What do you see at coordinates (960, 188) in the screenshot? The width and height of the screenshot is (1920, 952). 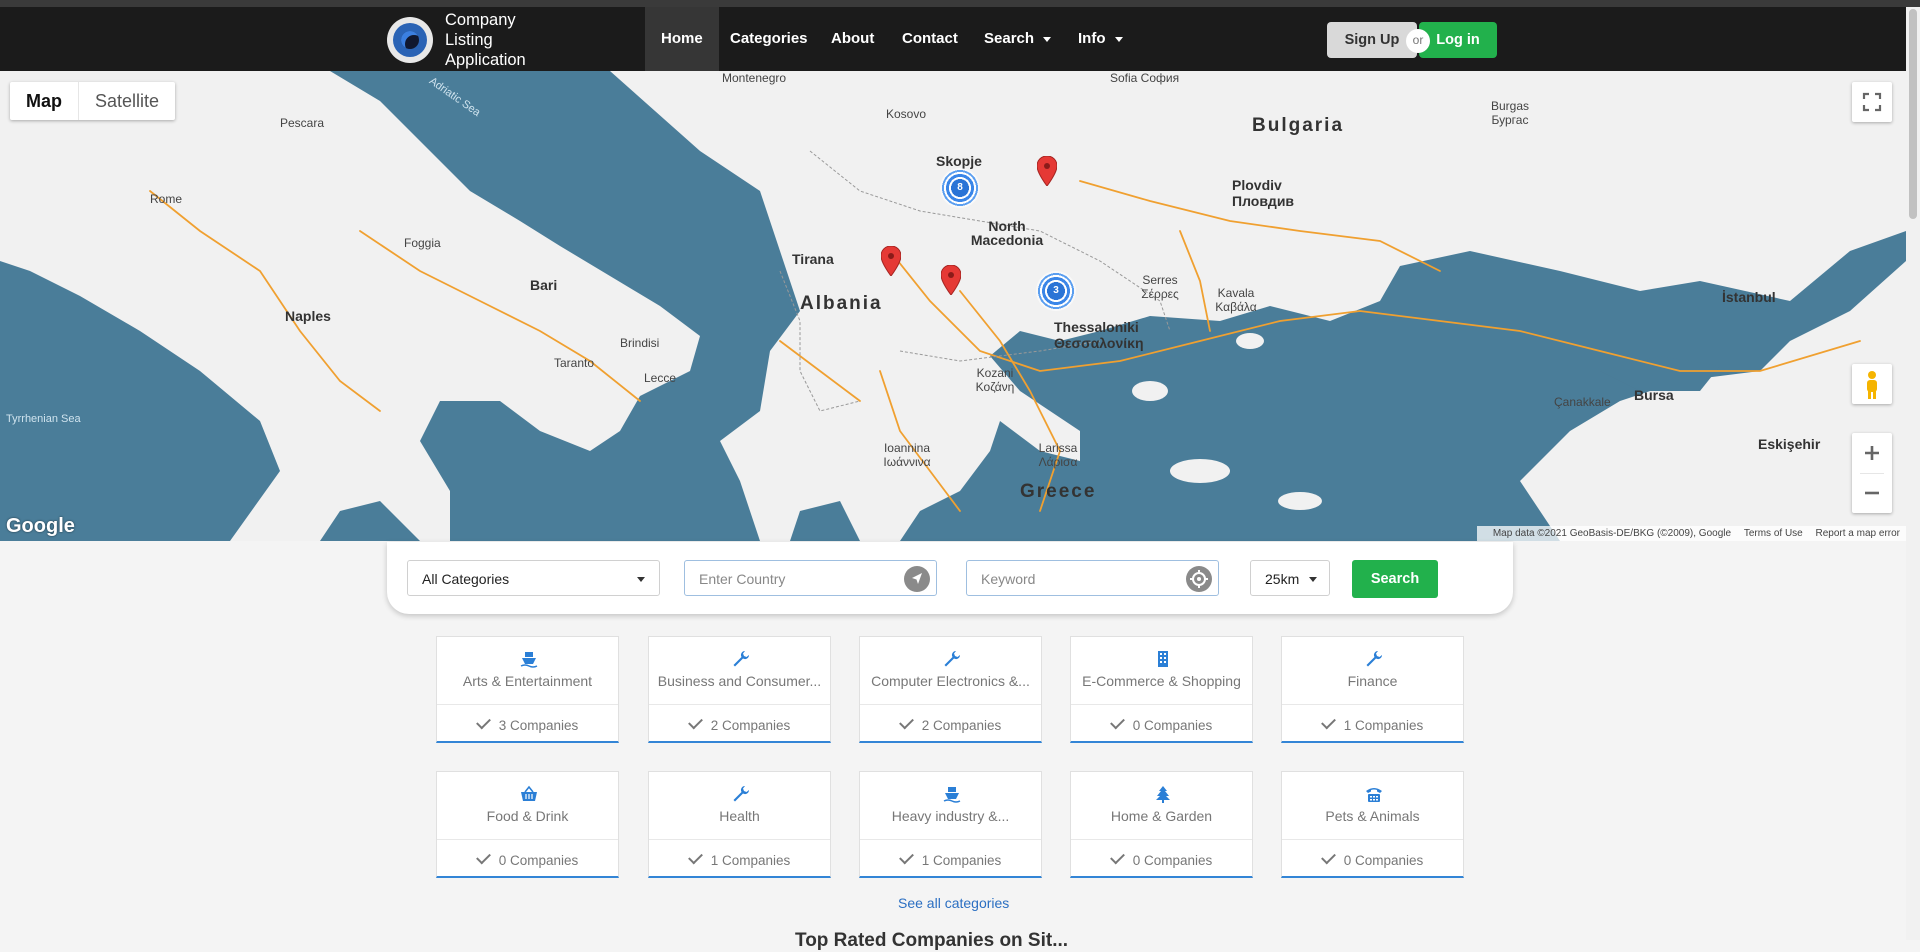 I see `map-cluster-marker: 8` at bounding box center [960, 188].